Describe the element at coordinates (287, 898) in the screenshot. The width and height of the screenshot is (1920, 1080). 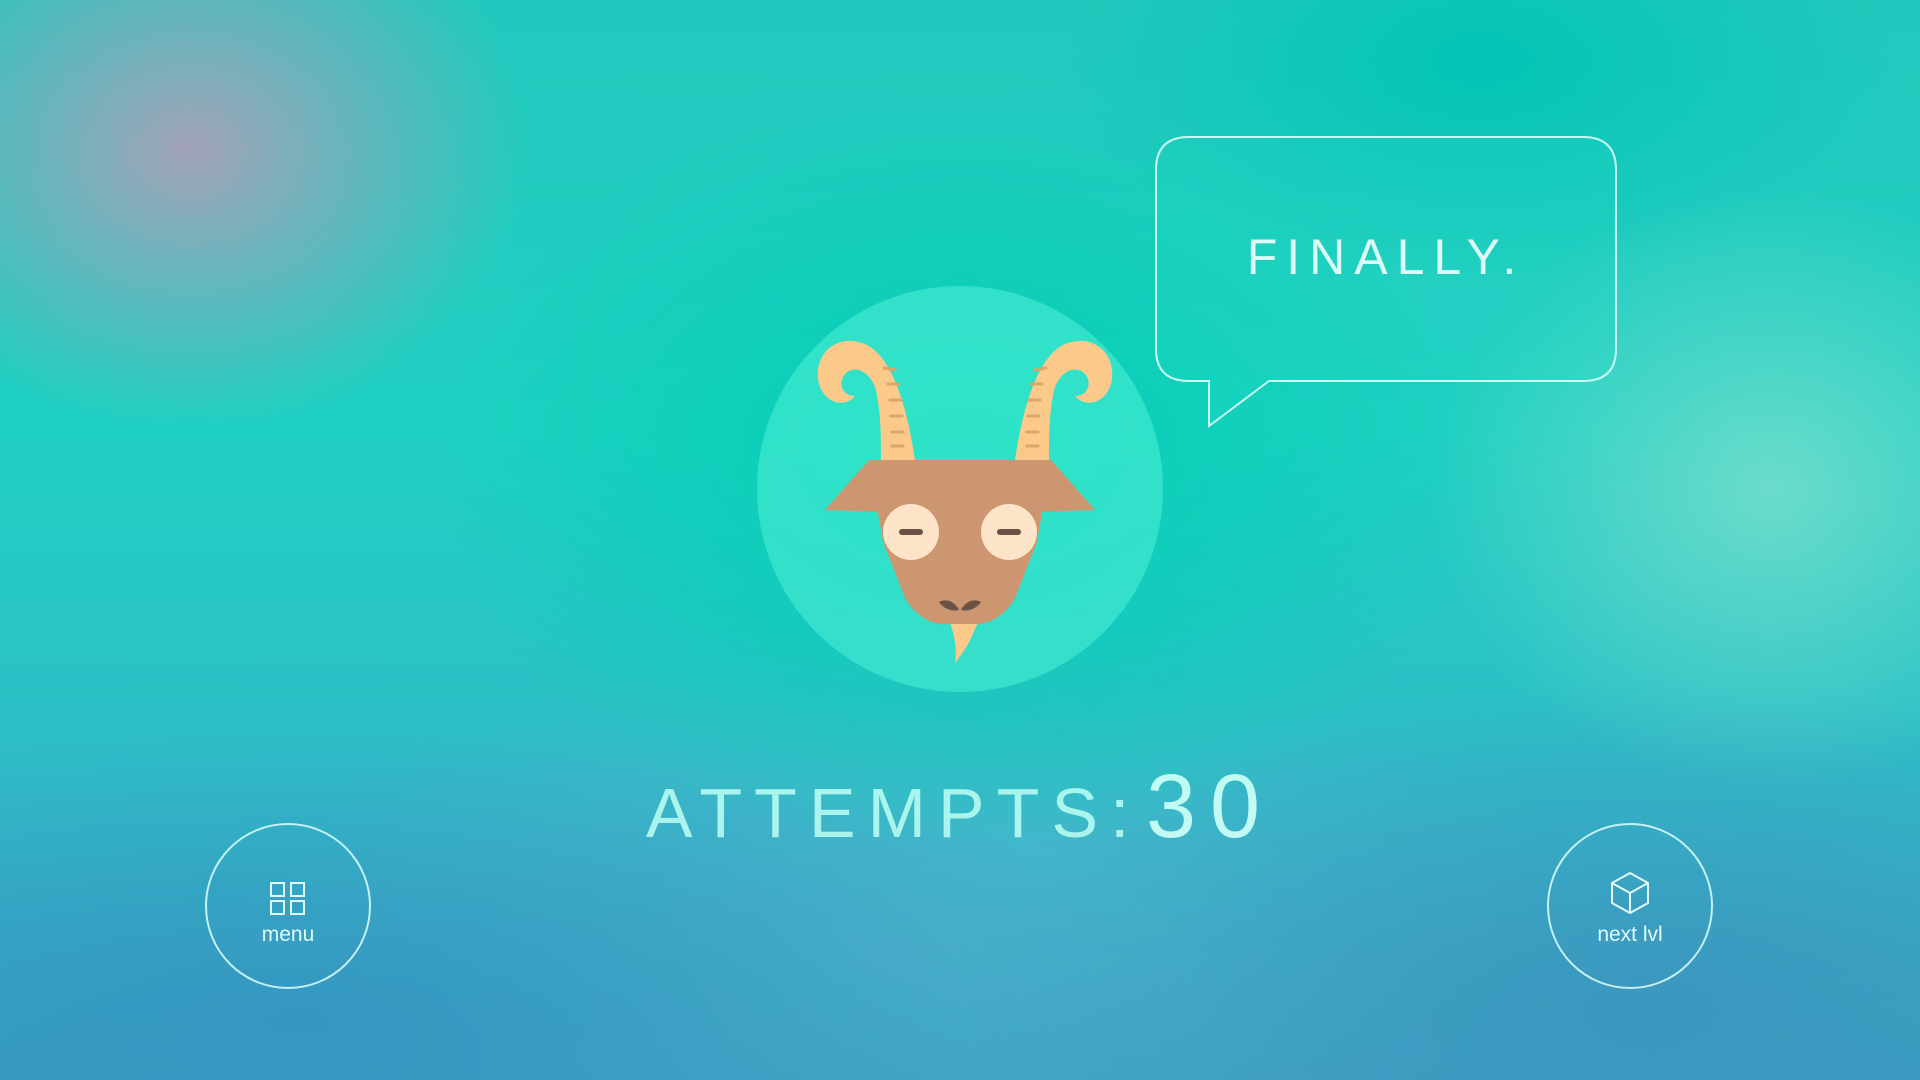
I see `grid-icon` at that location.